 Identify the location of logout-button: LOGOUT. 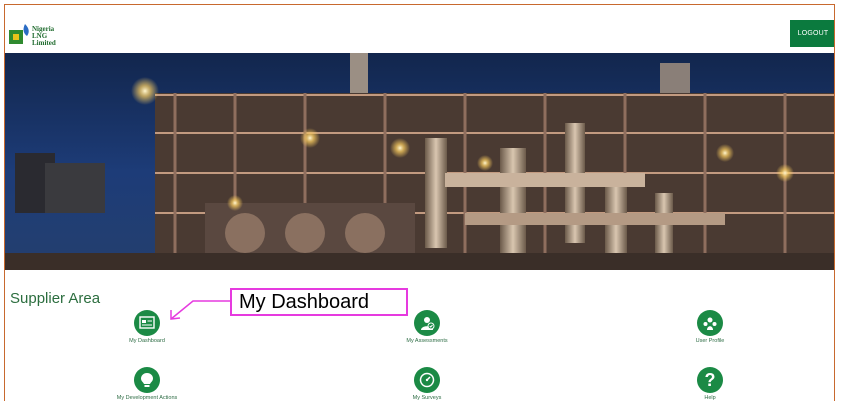
(812, 33).